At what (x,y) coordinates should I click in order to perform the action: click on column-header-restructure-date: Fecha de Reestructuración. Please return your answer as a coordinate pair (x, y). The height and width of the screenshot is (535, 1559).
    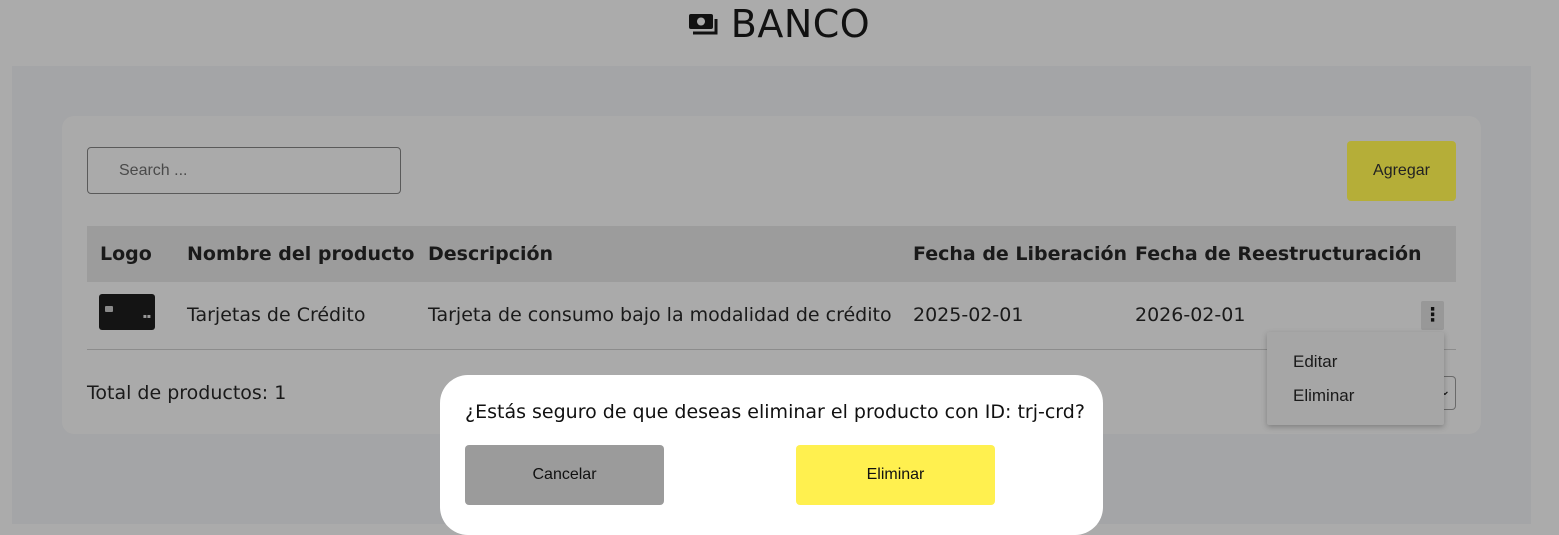
    Looking at the image, I should click on (1278, 254).